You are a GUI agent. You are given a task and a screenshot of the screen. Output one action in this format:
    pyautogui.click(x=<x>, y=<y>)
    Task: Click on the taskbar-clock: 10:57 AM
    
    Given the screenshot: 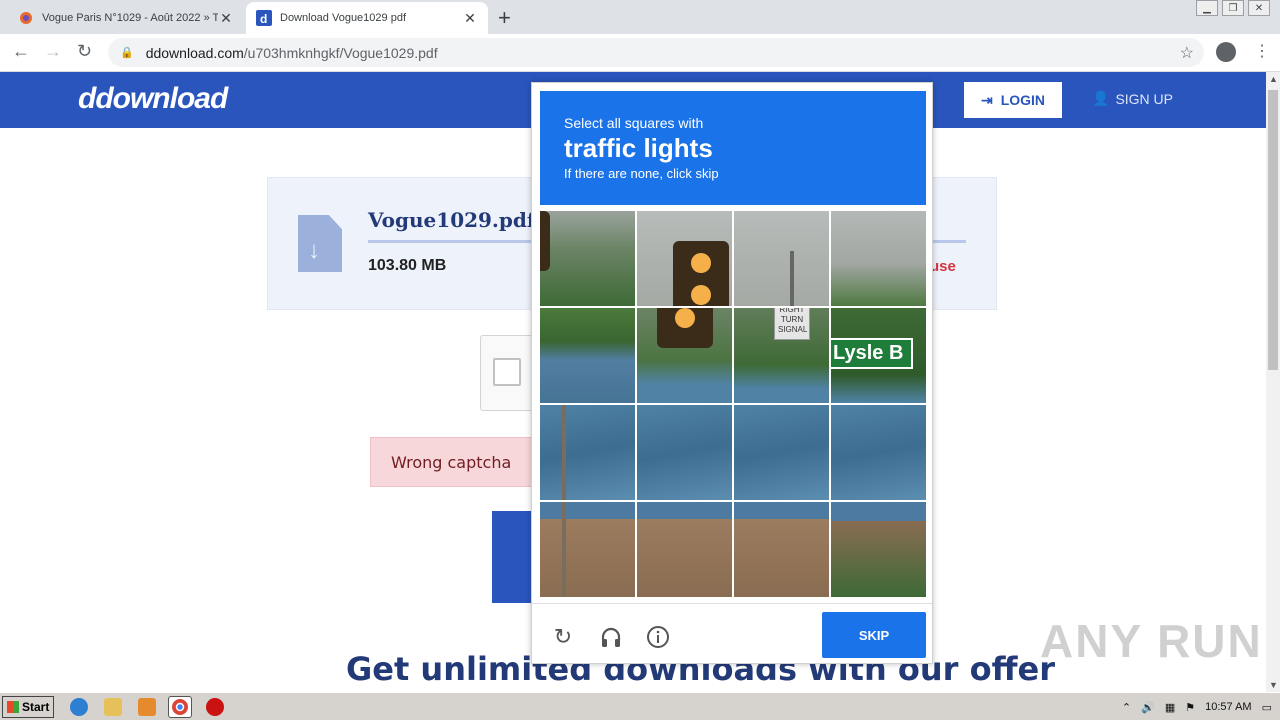 What is the action you would take?
    pyautogui.click(x=1228, y=707)
    